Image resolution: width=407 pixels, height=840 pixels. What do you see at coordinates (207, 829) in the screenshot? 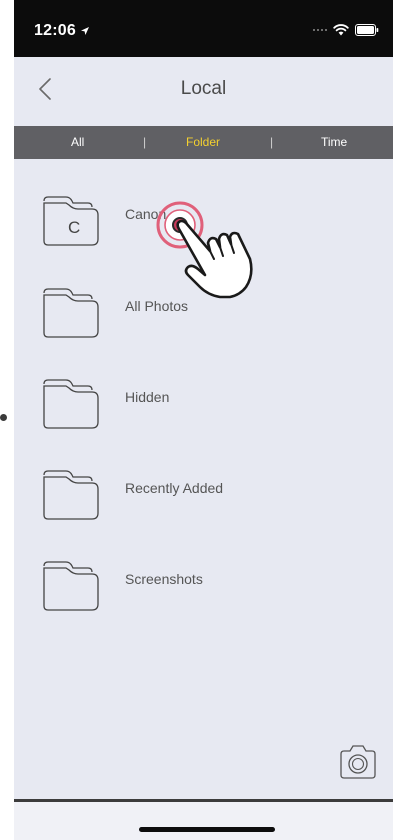
I see `home-indicator` at bounding box center [207, 829].